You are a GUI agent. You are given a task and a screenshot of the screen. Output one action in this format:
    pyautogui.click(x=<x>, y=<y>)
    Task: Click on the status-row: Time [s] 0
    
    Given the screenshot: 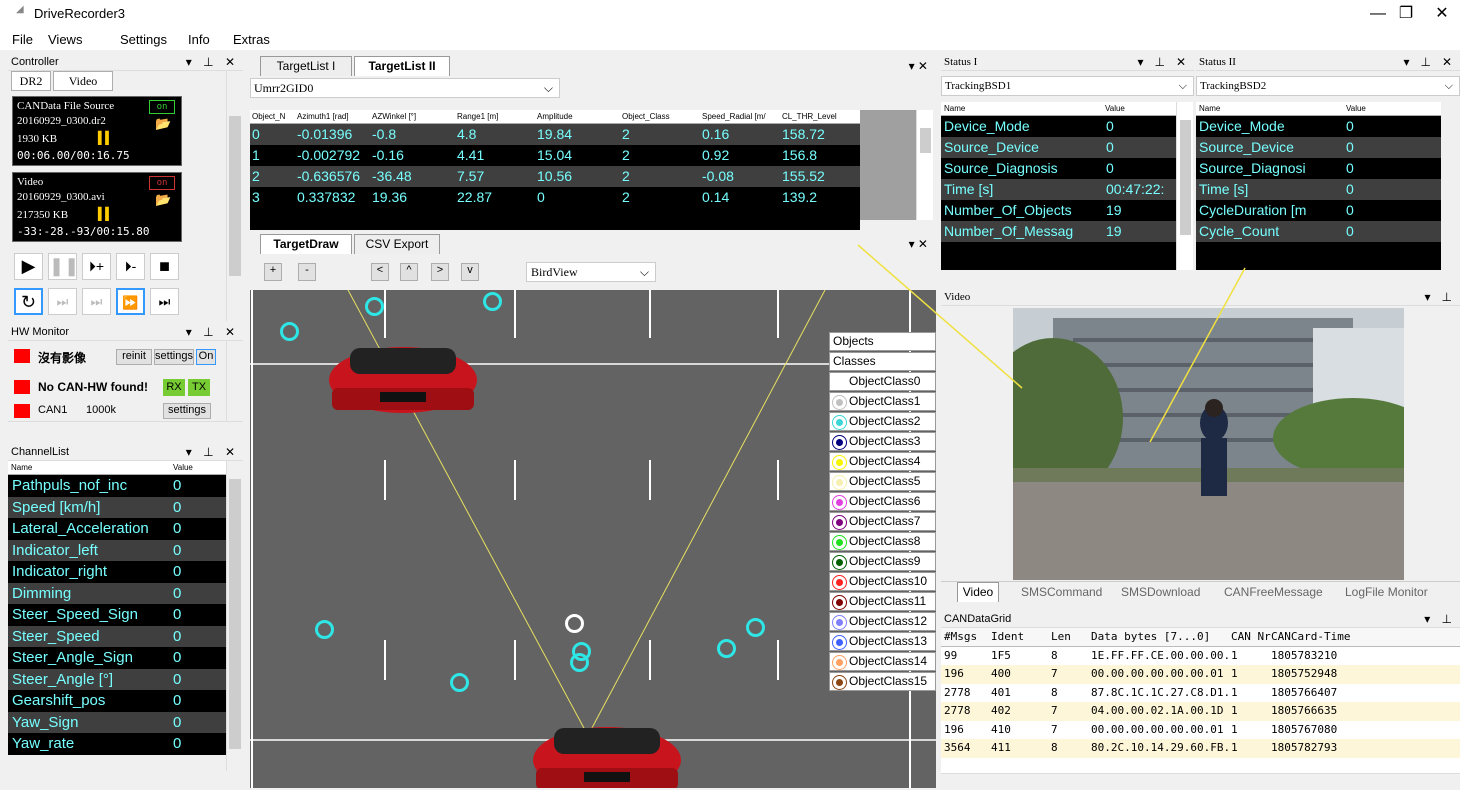 What is the action you would take?
    pyautogui.click(x=1318, y=189)
    